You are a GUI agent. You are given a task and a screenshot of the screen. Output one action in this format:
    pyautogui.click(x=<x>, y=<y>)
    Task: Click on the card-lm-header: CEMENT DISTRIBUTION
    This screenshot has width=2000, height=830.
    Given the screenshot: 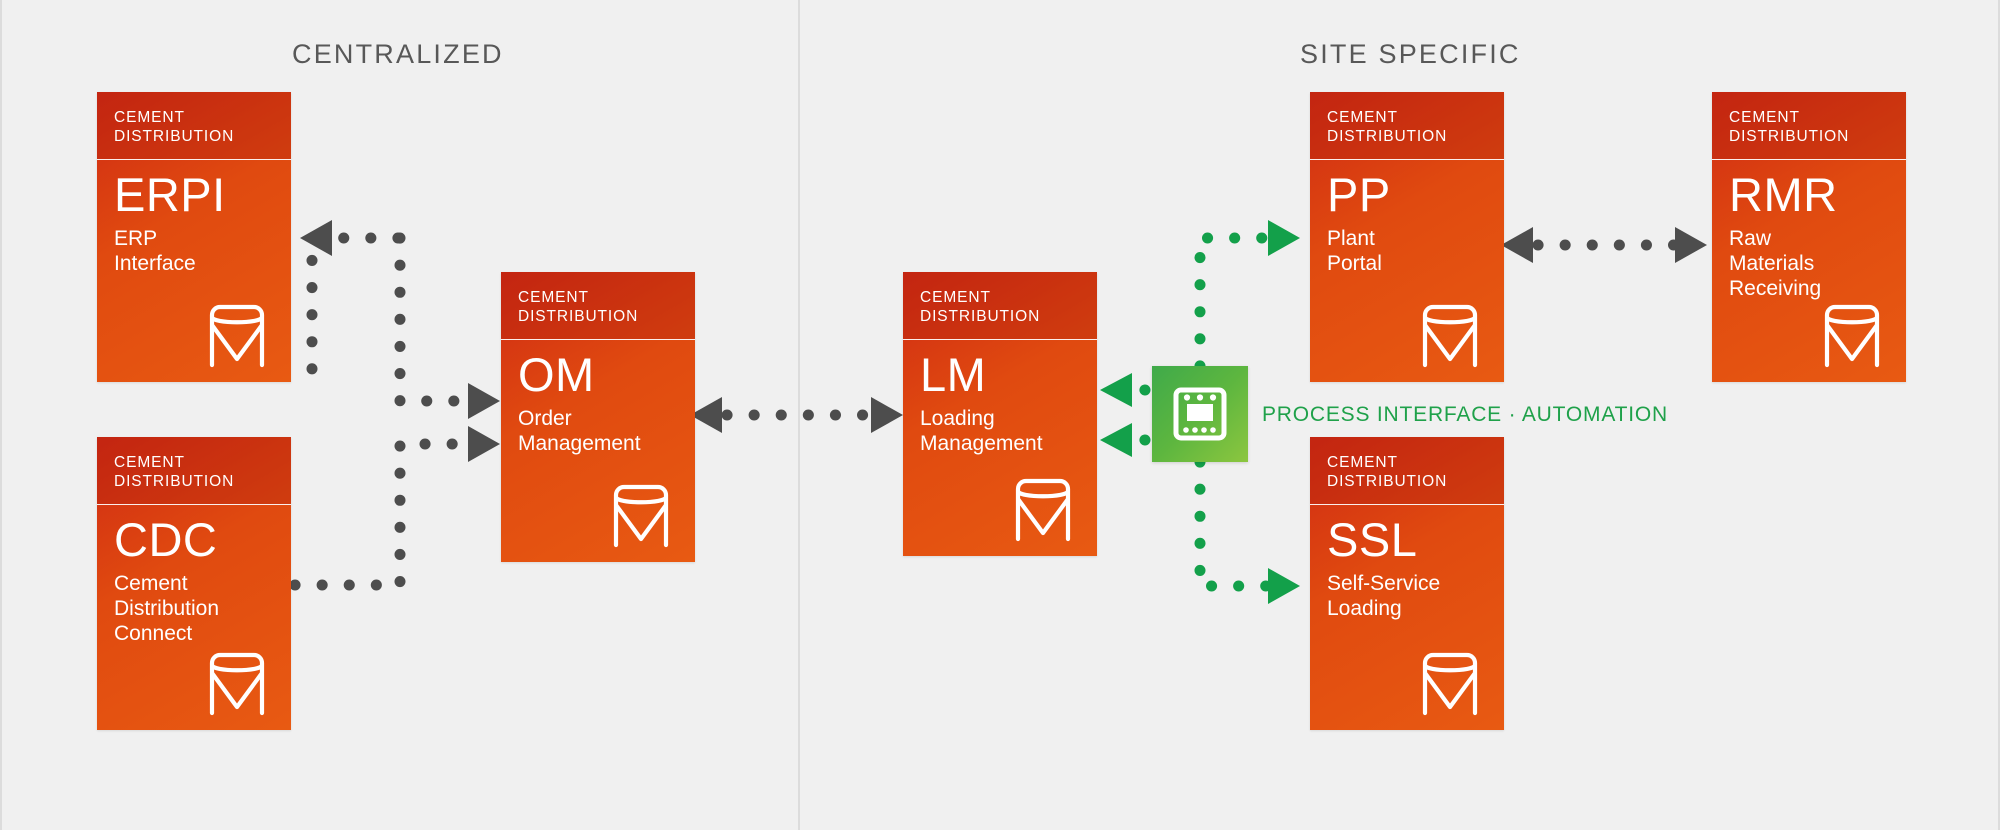 What is the action you would take?
    pyautogui.click(x=1000, y=306)
    